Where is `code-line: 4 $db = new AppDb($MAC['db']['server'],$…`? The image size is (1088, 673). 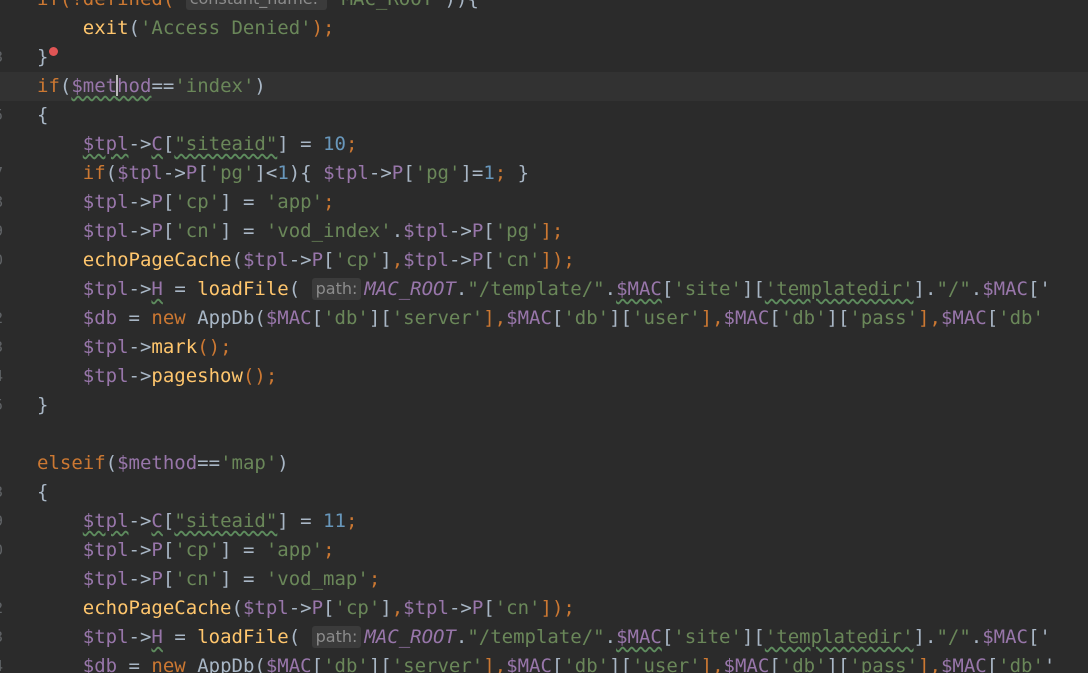 code-line: 4 $db = new AppDb($MAC['db']['server'],$… is located at coordinates (544, 662).